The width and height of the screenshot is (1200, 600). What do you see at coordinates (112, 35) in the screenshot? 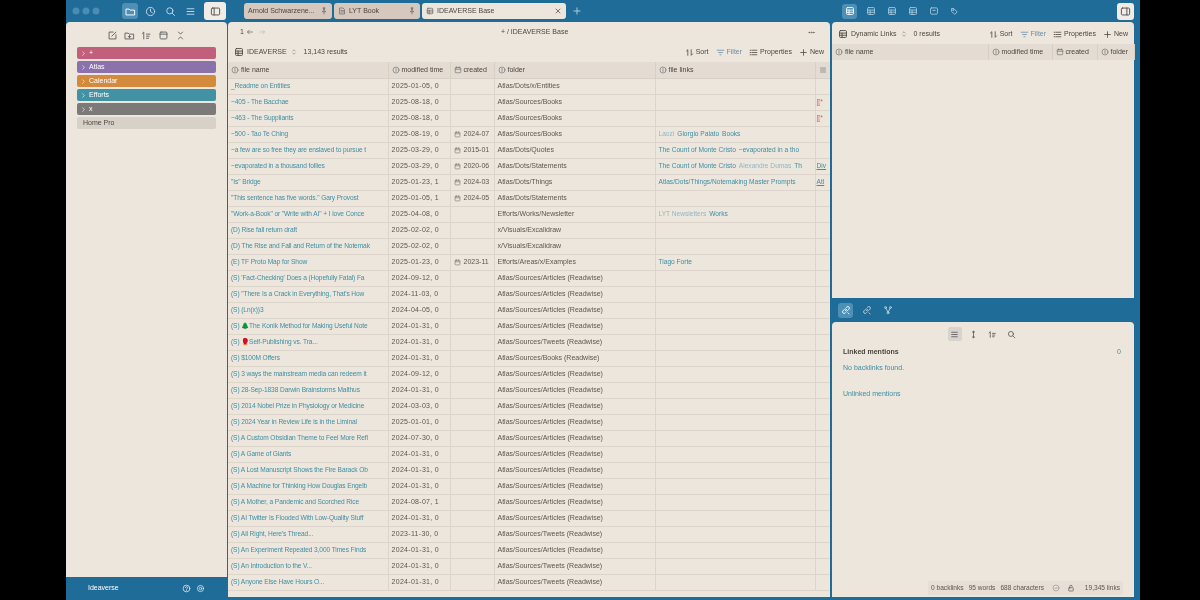
I see `new-note-icon` at bounding box center [112, 35].